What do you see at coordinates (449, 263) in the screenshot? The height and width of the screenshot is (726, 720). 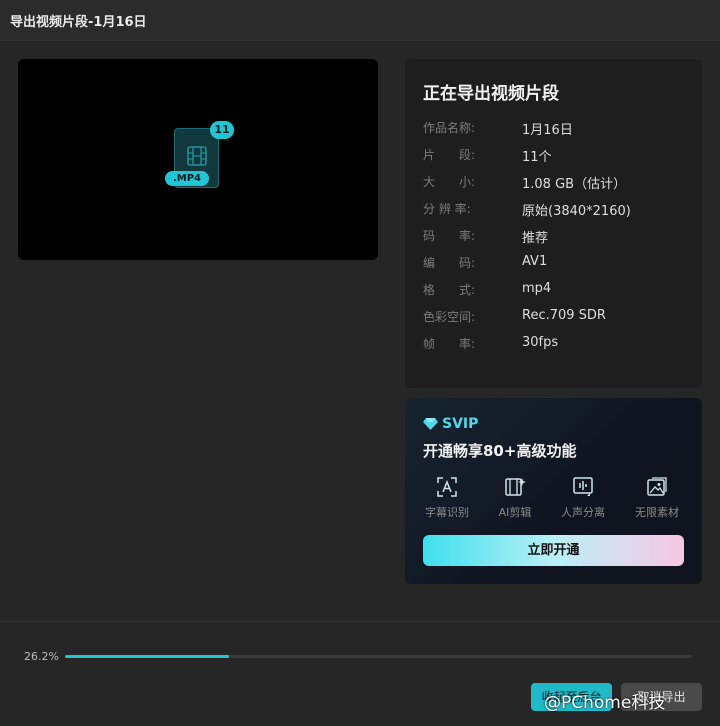 I see `info-label: 编 码:` at bounding box center [449, 263].